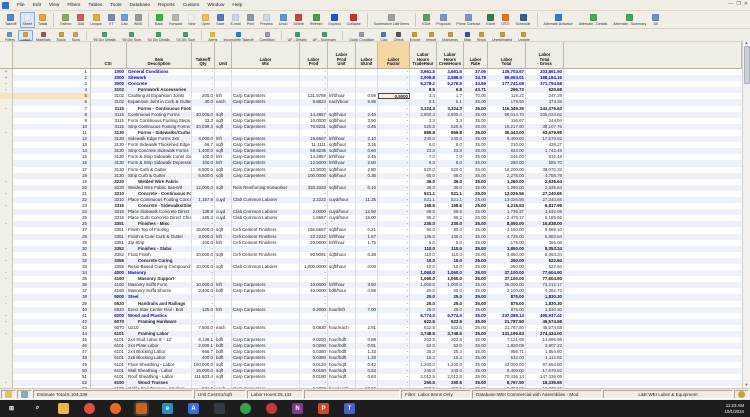 Image resolution: width=750 pixels, height=417 pixels. Describe the element at coordinates (89, 408) in the screenshot. I see `chrome-icon` at that location.